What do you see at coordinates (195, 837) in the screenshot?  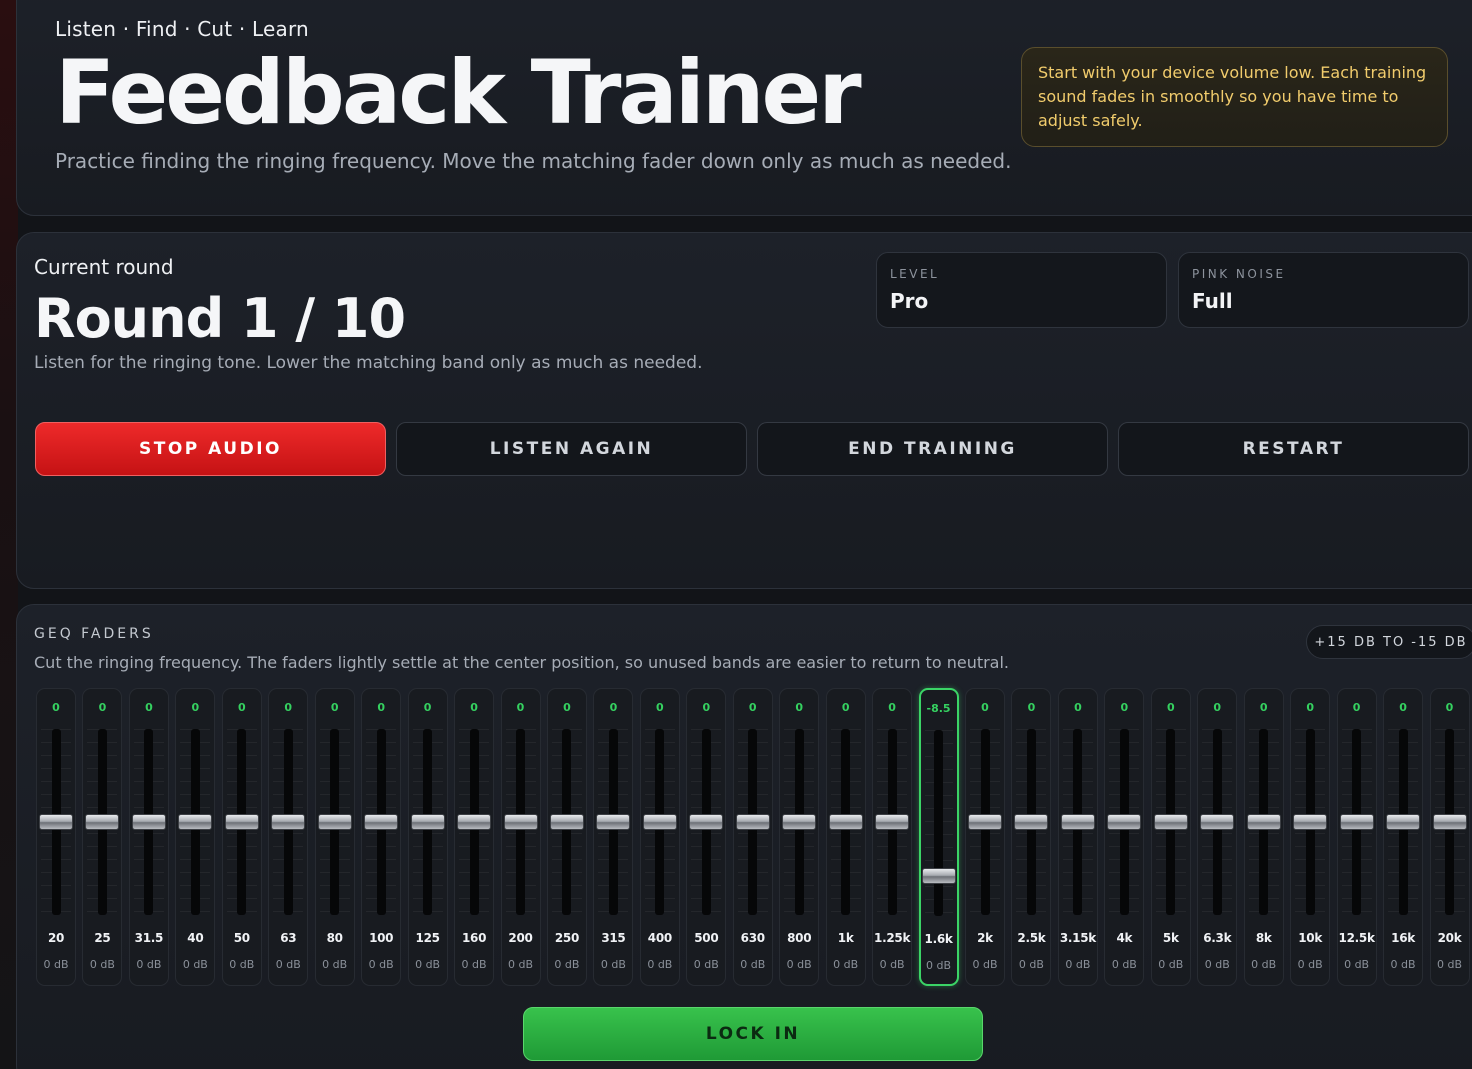 I see `fader-band: 0 40 0 dB` at bounding box center [195, 837].